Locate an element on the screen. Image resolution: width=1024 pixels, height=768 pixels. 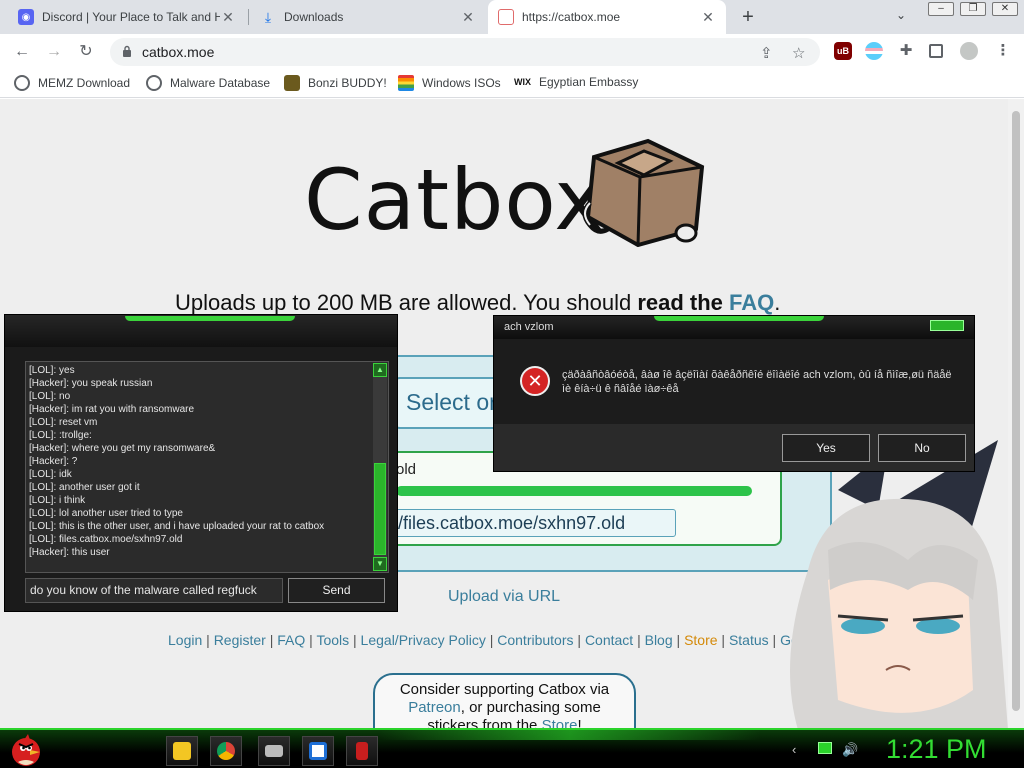
tab-downloads: ⤓ Downloads ✕ is located at coordinates (368, 17).